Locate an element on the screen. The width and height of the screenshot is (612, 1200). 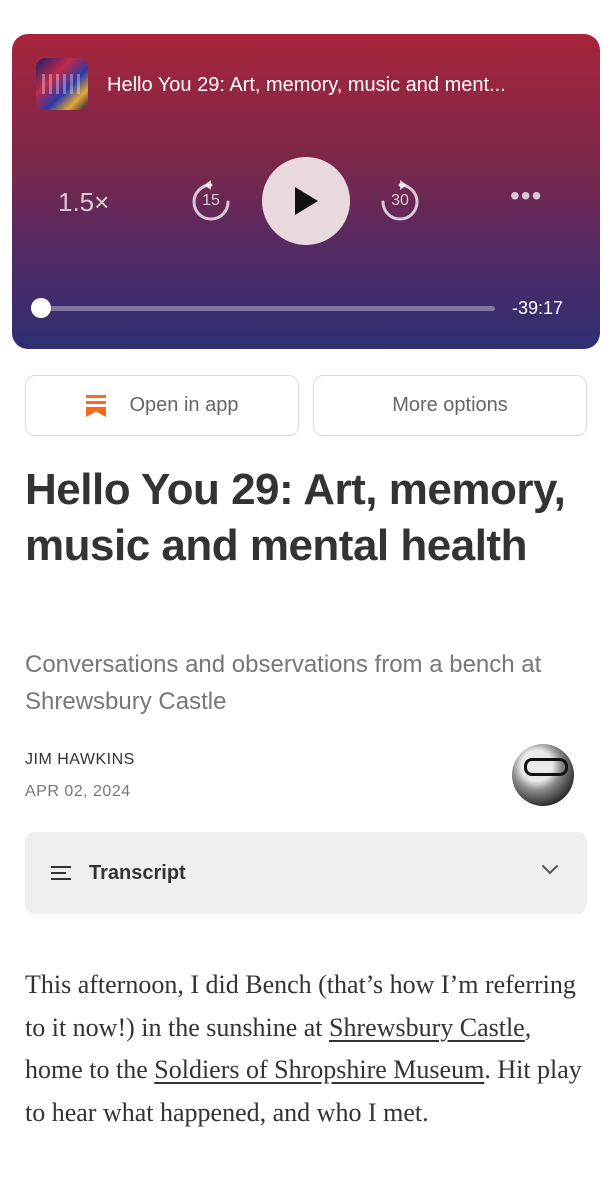
author-avatar is located at coordinates (543, 775).